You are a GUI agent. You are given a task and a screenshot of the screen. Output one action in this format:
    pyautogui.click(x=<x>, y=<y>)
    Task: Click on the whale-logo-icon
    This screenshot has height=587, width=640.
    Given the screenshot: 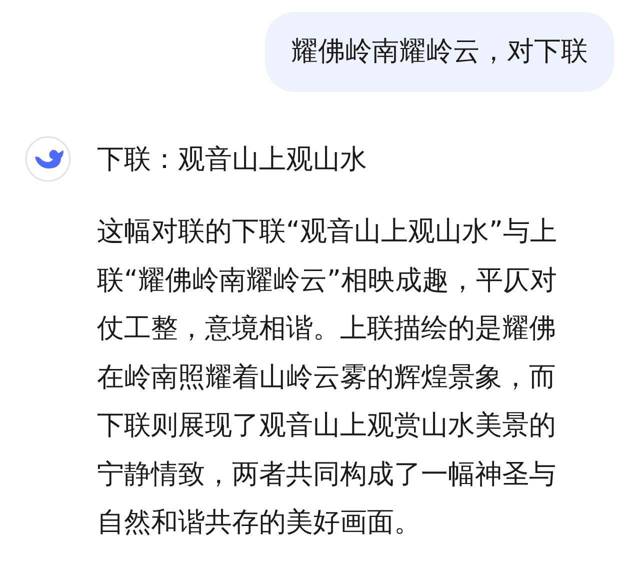 What is the action you would take?
    pyautogui.click(x=48, y=159)
    